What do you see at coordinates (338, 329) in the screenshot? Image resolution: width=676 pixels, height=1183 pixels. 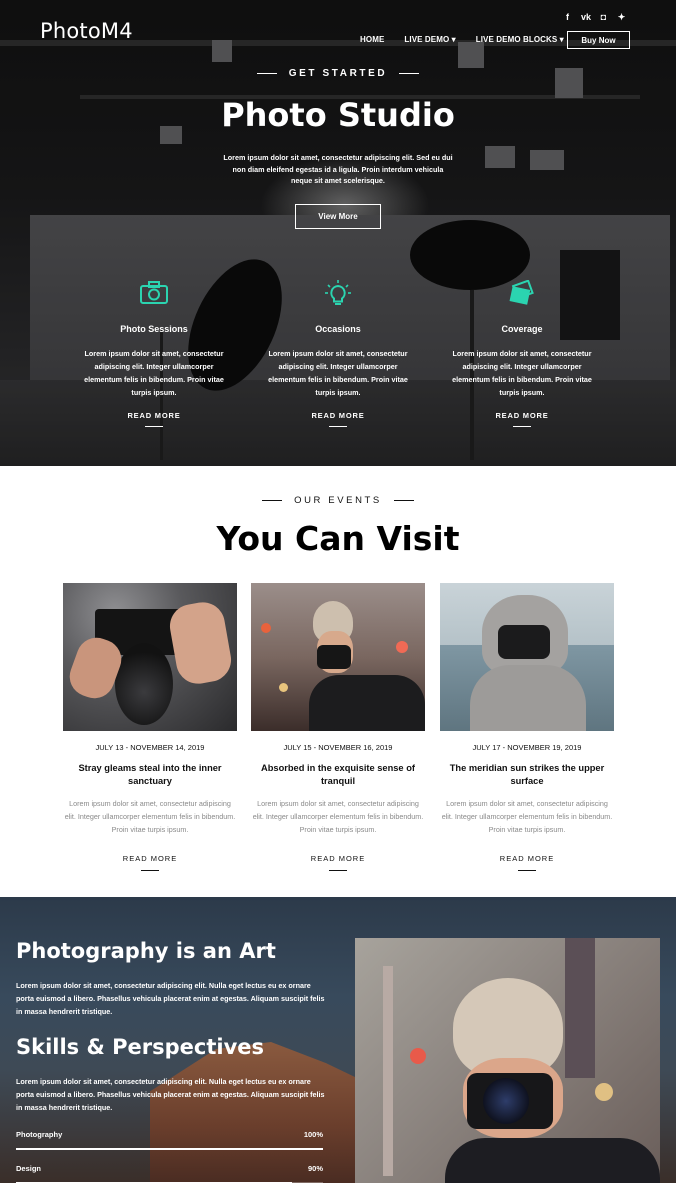 I see `feature-title: Occasions` at bounding box center [338, 329].